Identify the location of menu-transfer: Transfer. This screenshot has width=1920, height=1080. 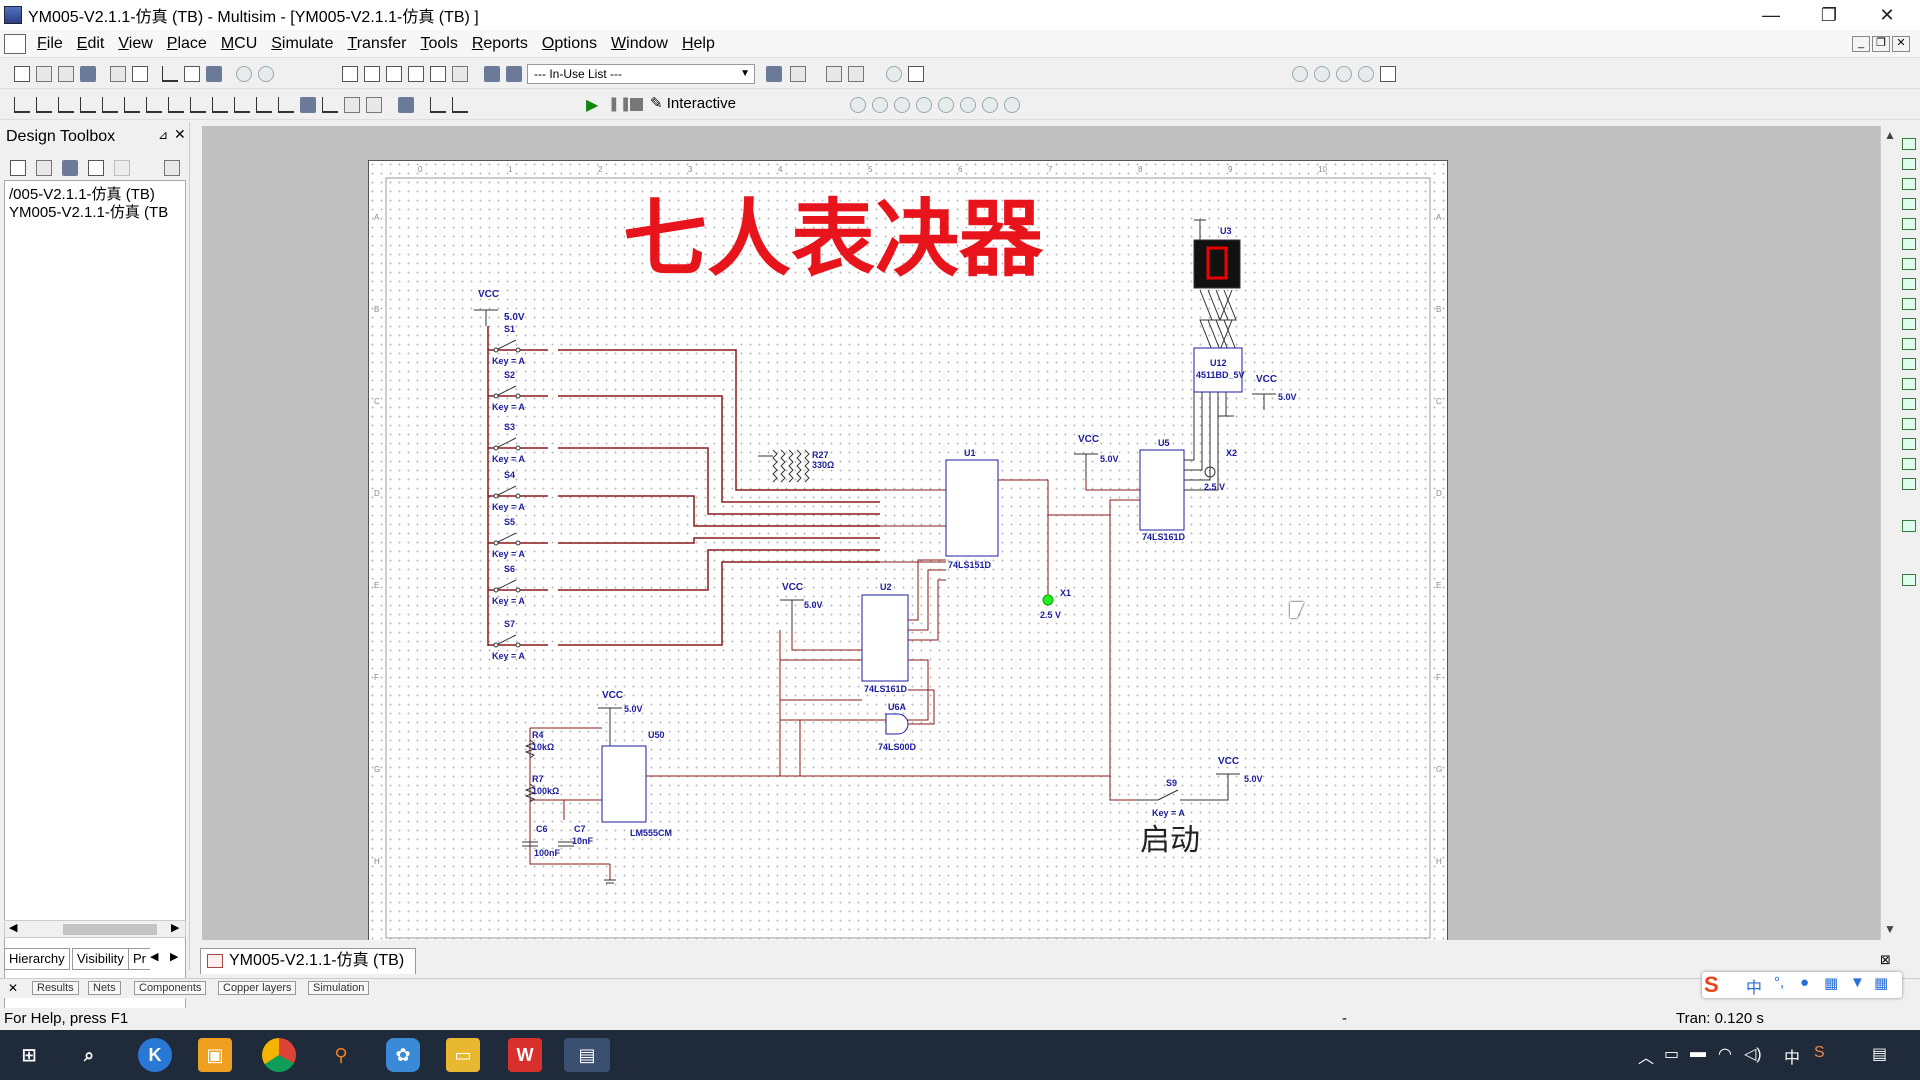
(377, 44).